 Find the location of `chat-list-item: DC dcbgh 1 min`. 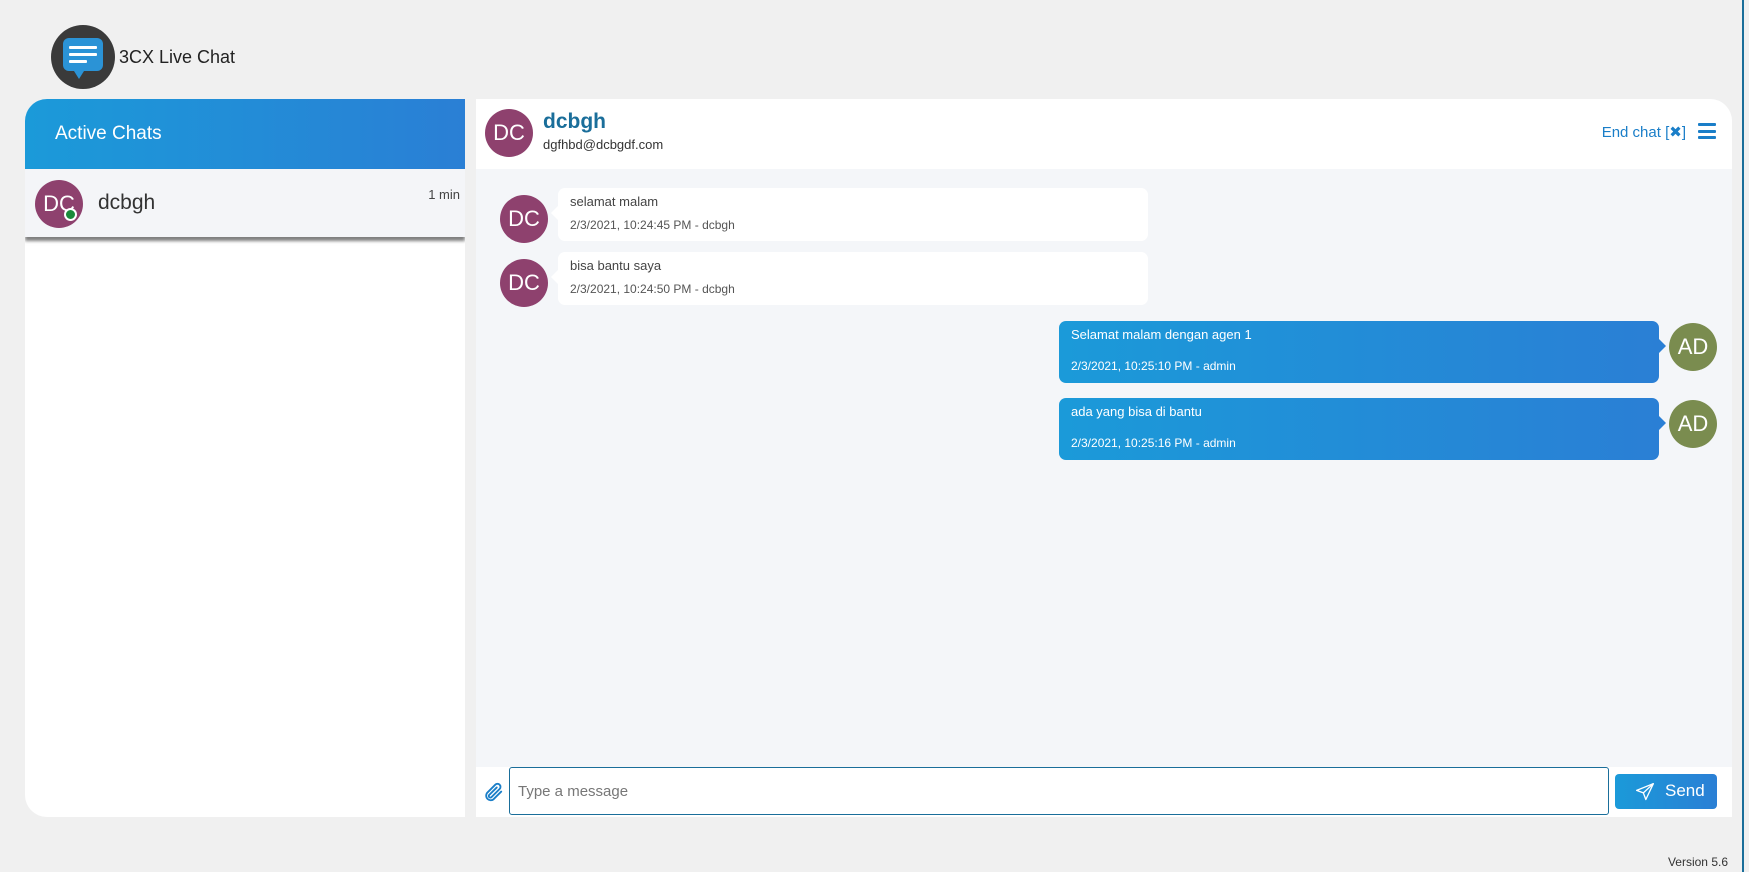

chat-list-item: DC dcbgh 1 min is located at coordinates (245, 203).